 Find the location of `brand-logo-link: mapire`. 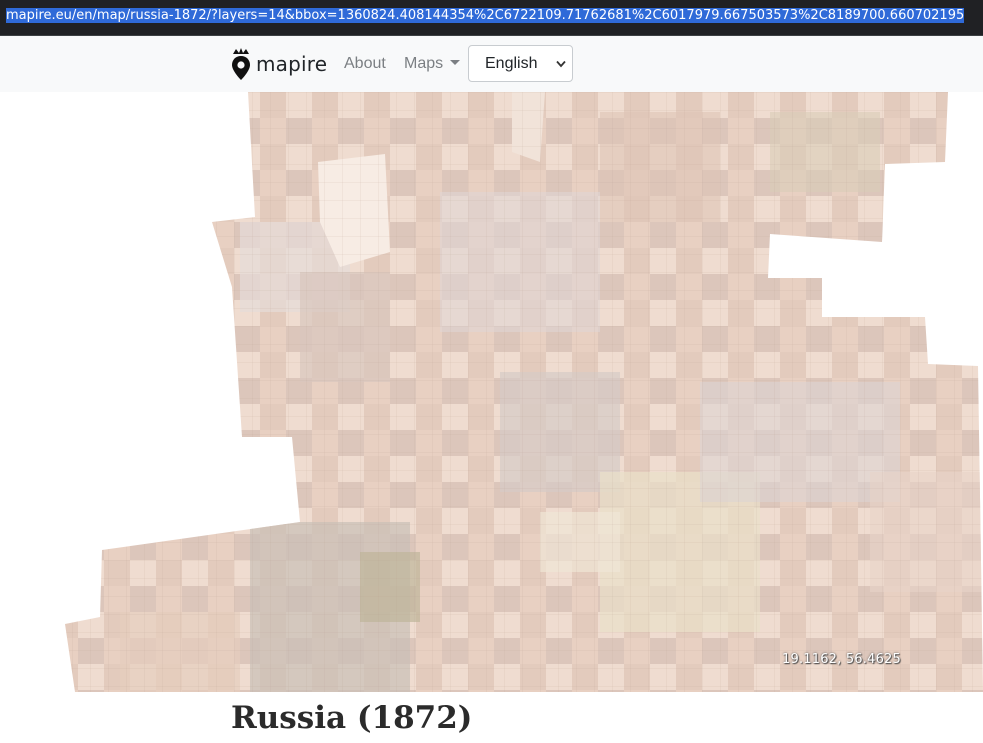

brand-logo-link: mapire is located at coordinates (278, 64).